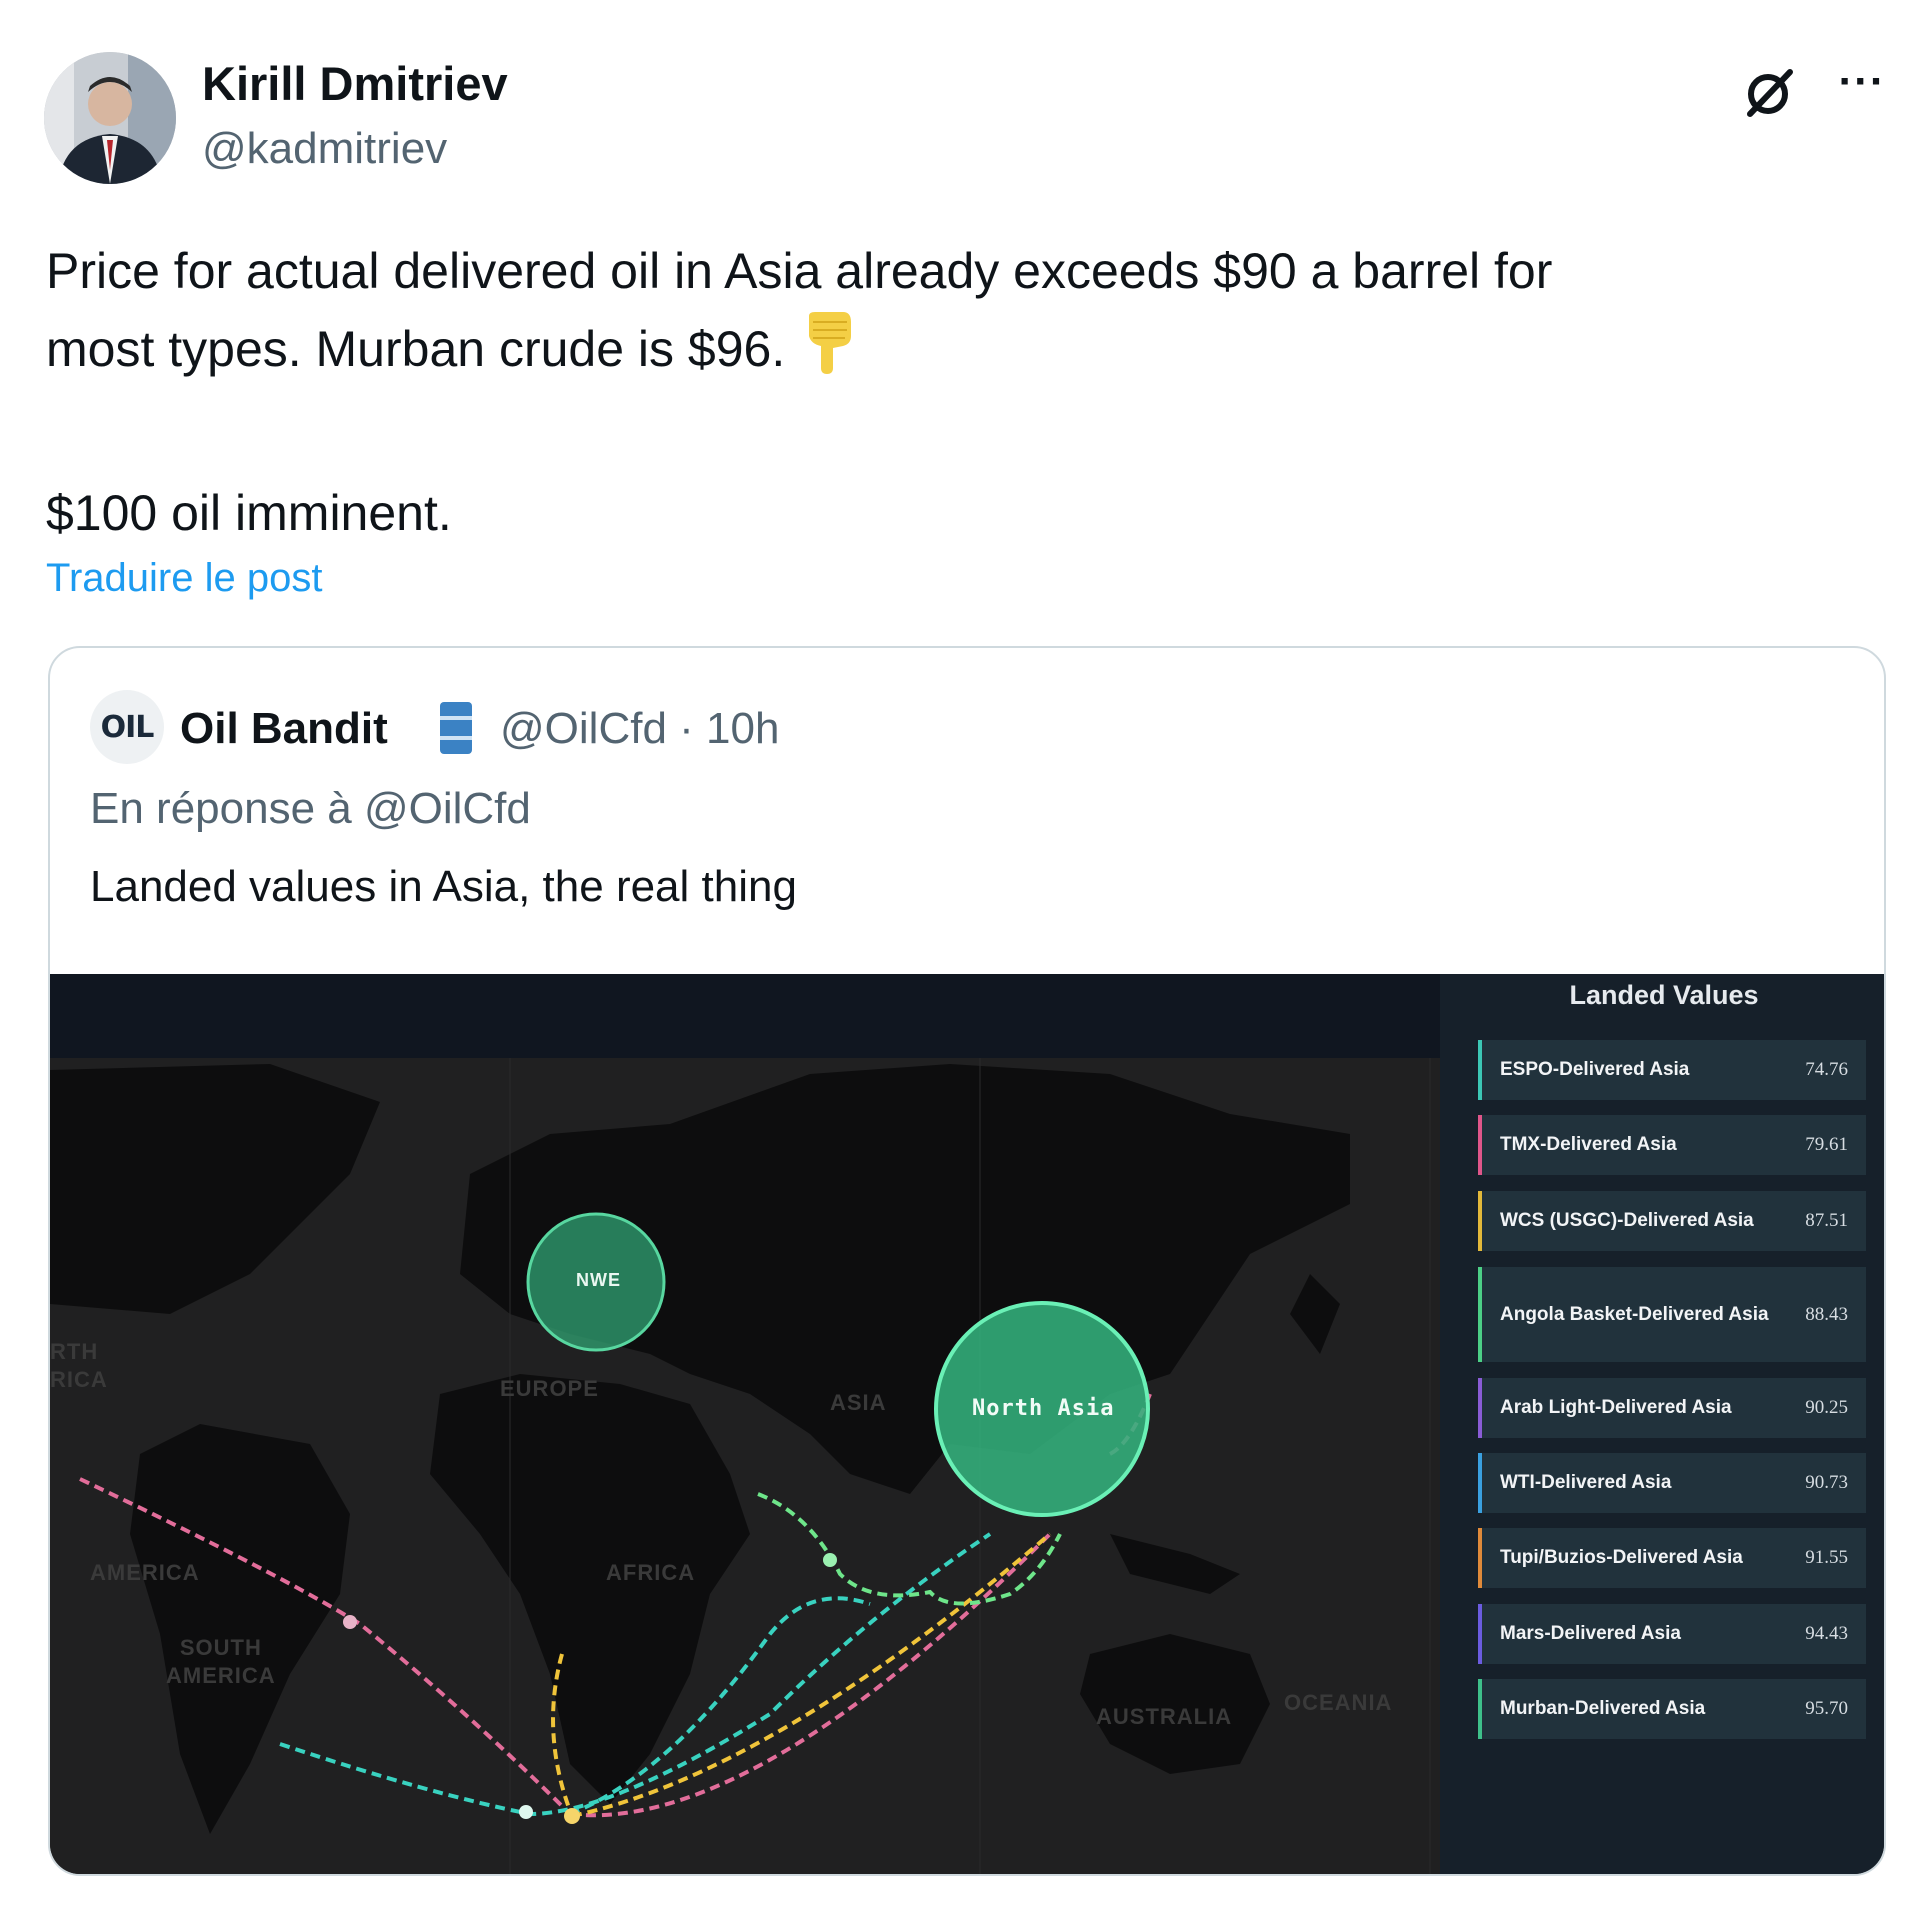 The width and height of the screenshot is (1920, 1916). What do you see at coordinates (651, 1572) in the screenshot?
I see `map-region-label: AFRICA` at bounding box center [651, 1572].